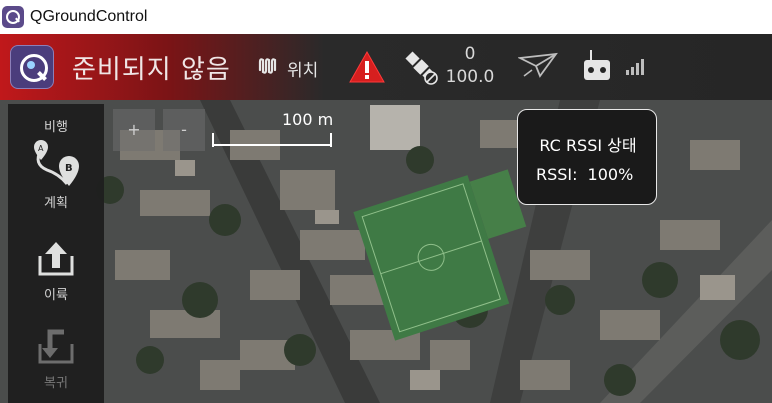  I want to click on satellite-count: 0, so click(470, 54).